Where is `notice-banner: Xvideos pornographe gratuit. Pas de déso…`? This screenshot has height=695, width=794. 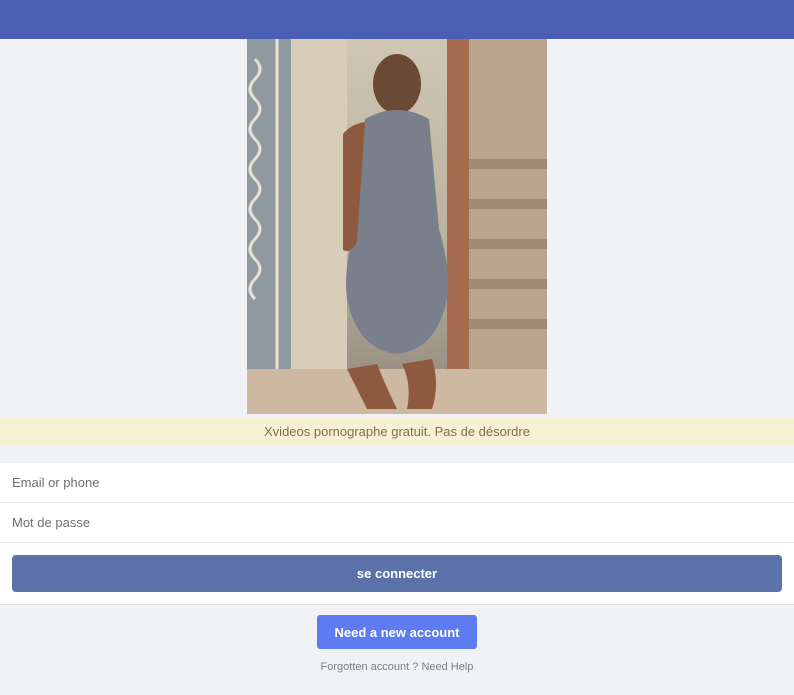
notice-banner: Xvideos pornographe gratuit. Pas de déso… is located at coordinates (397, 432).